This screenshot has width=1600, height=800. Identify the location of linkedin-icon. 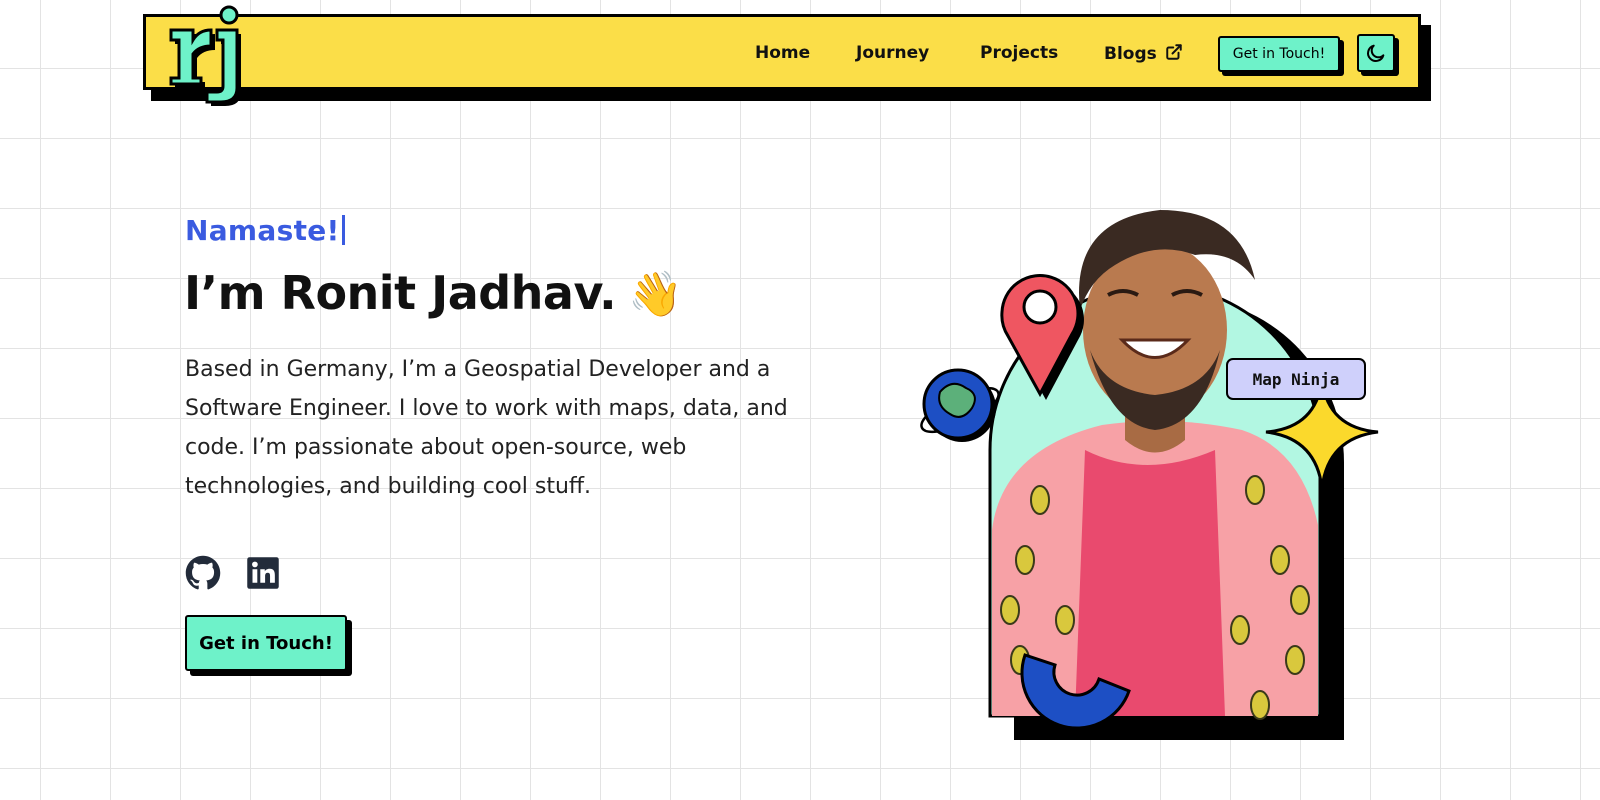
(263, 573).